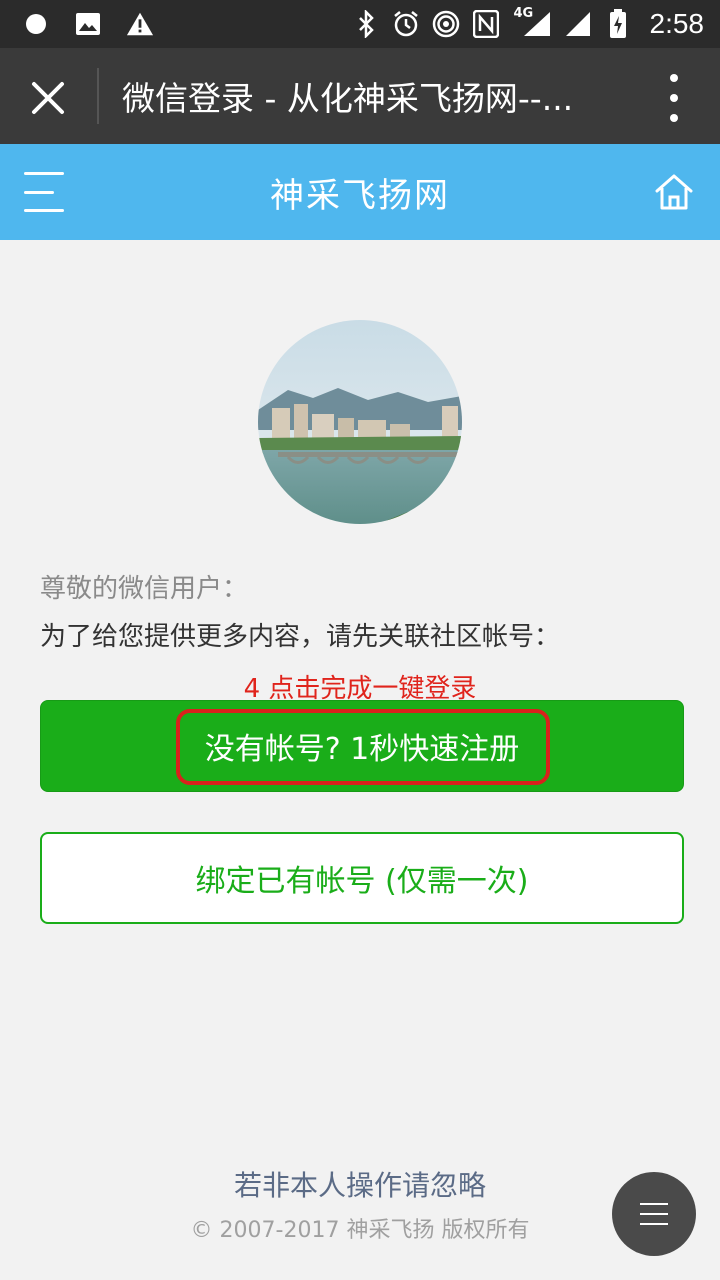 Image resolution: width=720 pixels, height=1280 pixels. Describe the element at coordinates (360, 422) in the screenshot. I see `site-avatar-image` at that location.